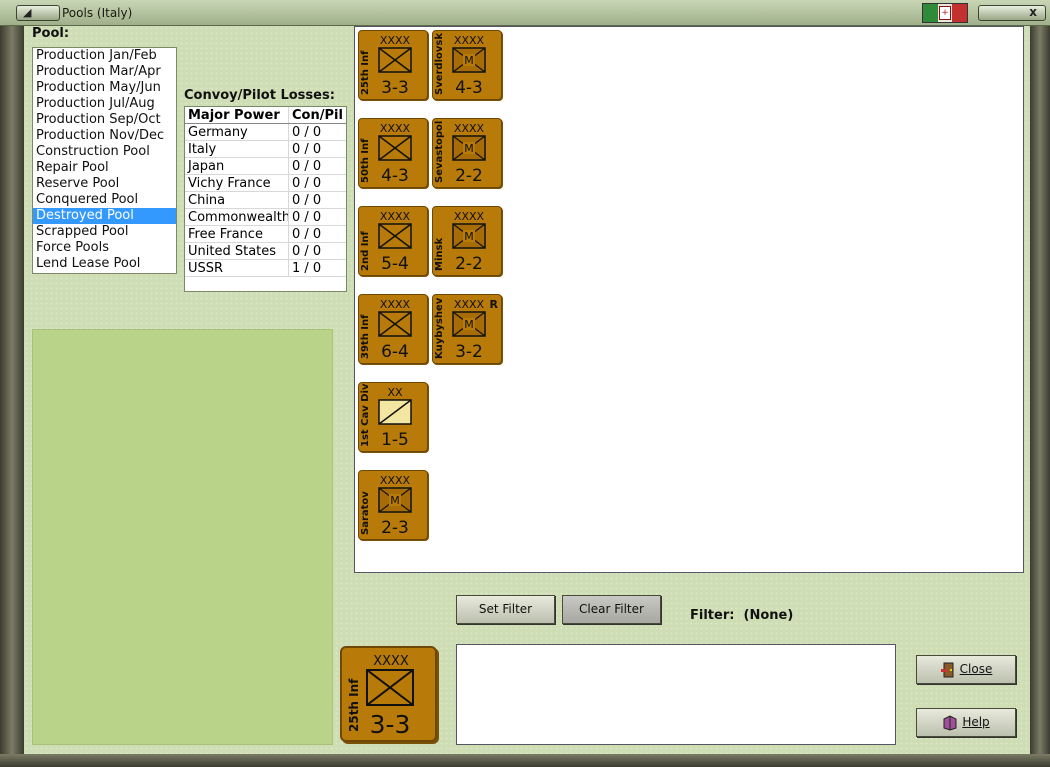 This screenshot has width=1050, height=767. Describe the element at coordinates (237, 149) in the screenshot. I see `losses-power-cell: Italy` at that location.